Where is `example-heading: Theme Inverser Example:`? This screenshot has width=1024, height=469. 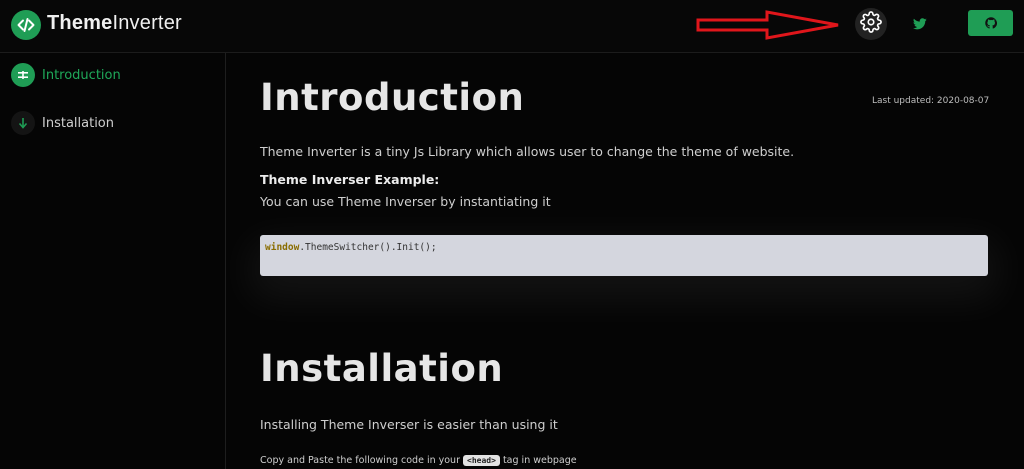 example-heading: Theme Inverser Example: is located at coordinates (350, 179).